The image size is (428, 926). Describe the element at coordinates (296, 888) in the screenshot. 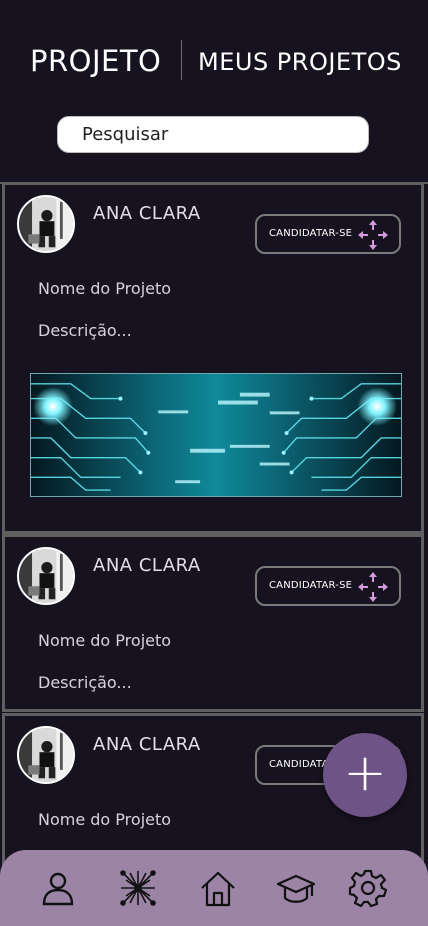

I see `graduation-cap-icon` at that location.